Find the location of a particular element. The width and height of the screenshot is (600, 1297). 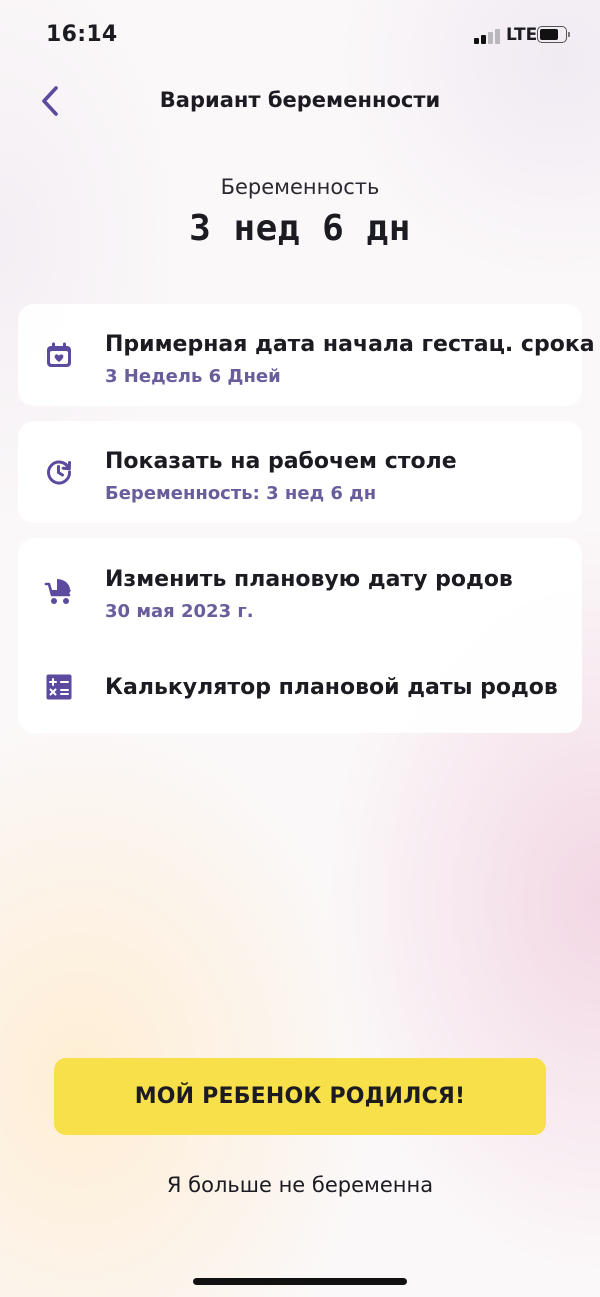

change-due-date-value: 30 мая 2023 г. is located at coordinates (179, 611).